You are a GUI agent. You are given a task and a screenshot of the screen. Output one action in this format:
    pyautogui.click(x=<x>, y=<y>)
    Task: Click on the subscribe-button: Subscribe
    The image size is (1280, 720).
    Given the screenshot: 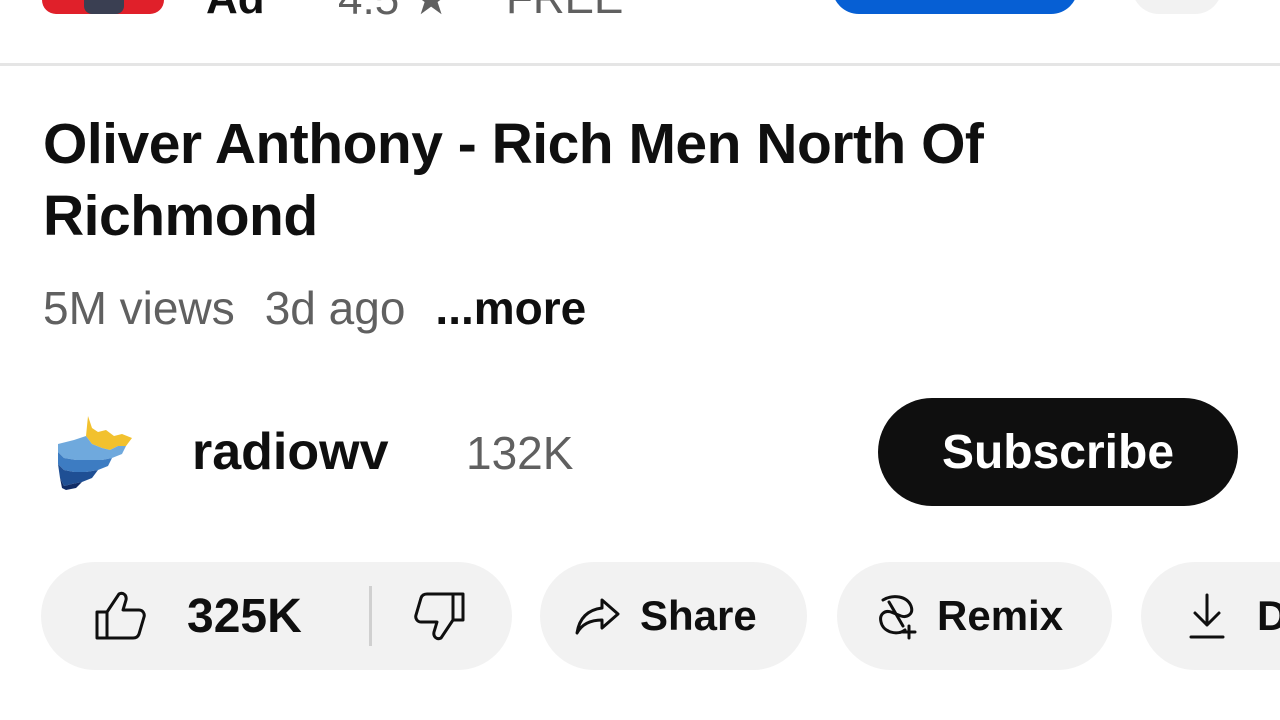 What is the action you would take?
    pyautogui.click(x=1058, y=452)
    